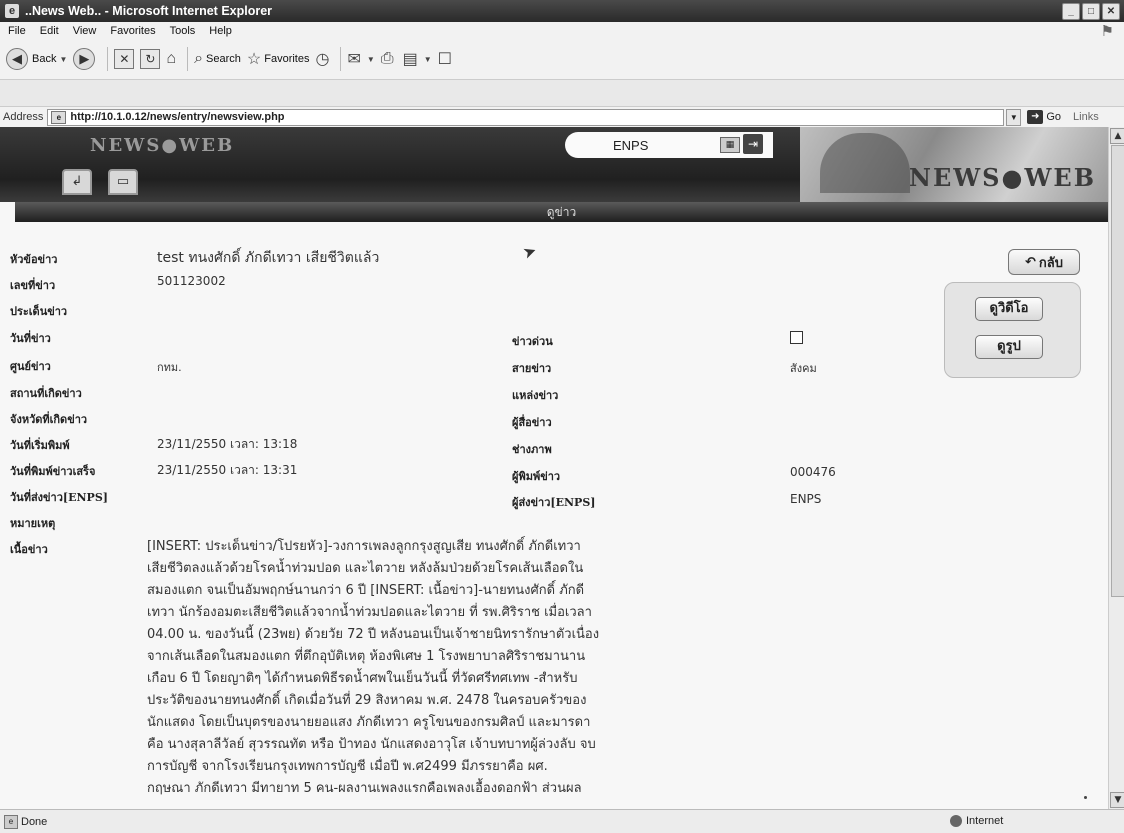 This screenshot has height=833, width=1124. What do you see at coordinates (669, 145) in the screenshot?
I see `enps-panel: ENPS ▦ ⇥` at bounding box center [669, 145].